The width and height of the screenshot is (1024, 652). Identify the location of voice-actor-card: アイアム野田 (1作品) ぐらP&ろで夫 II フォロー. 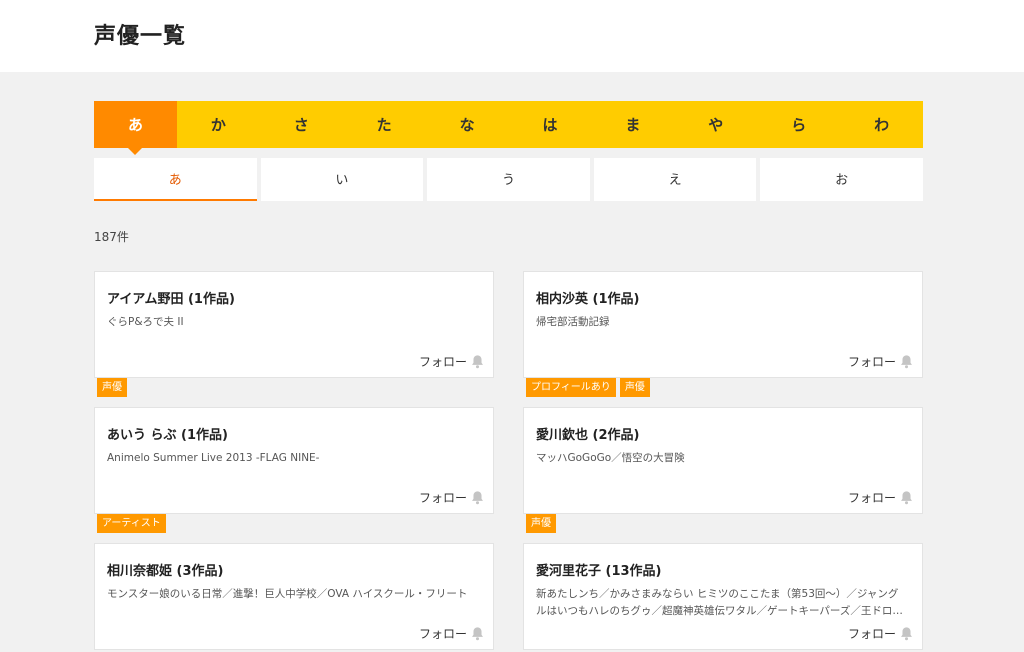
(294, 324).